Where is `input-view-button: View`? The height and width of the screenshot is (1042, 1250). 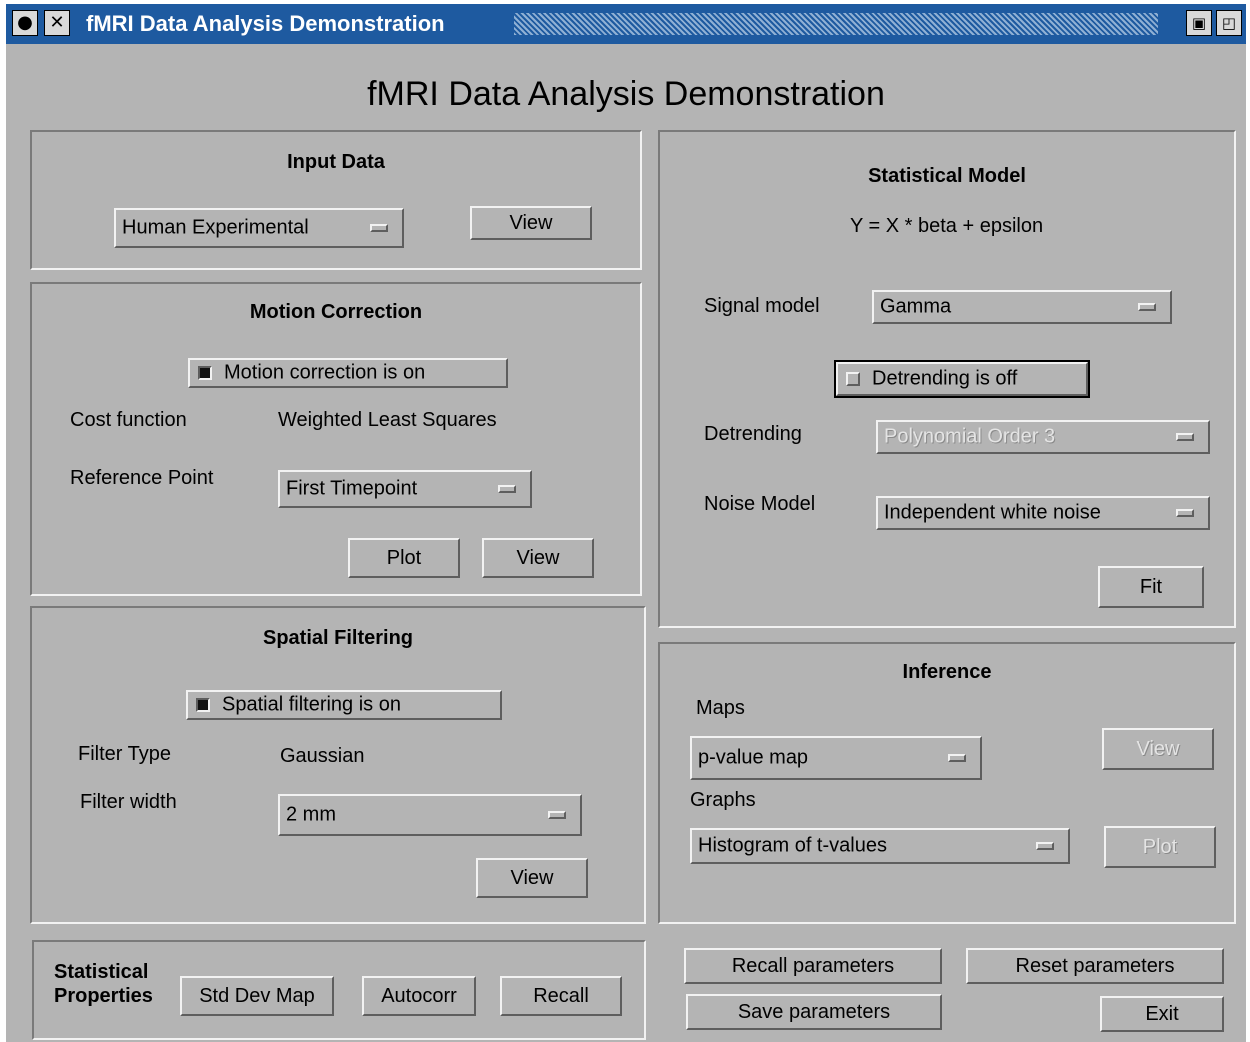 input-view-button: View is located at coordinates (531, 223).